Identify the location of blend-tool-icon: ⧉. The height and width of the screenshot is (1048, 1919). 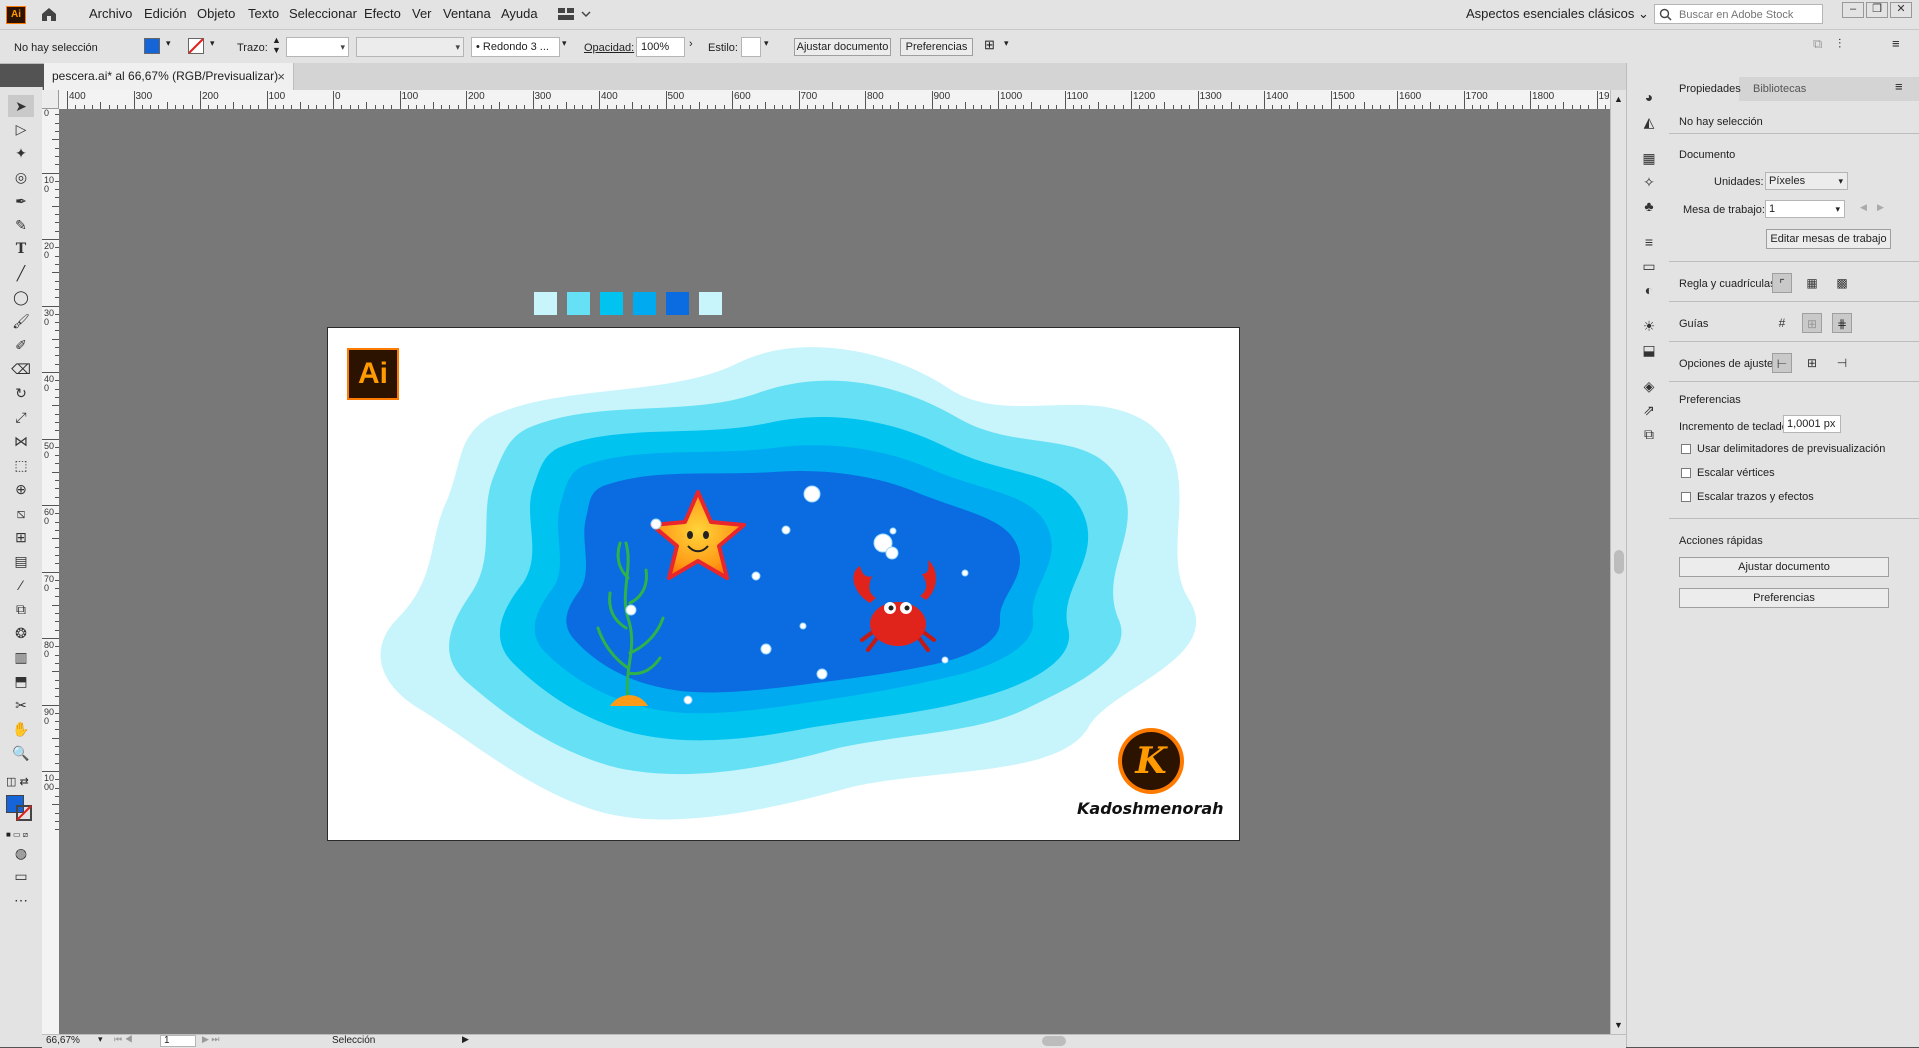
(21, 609).